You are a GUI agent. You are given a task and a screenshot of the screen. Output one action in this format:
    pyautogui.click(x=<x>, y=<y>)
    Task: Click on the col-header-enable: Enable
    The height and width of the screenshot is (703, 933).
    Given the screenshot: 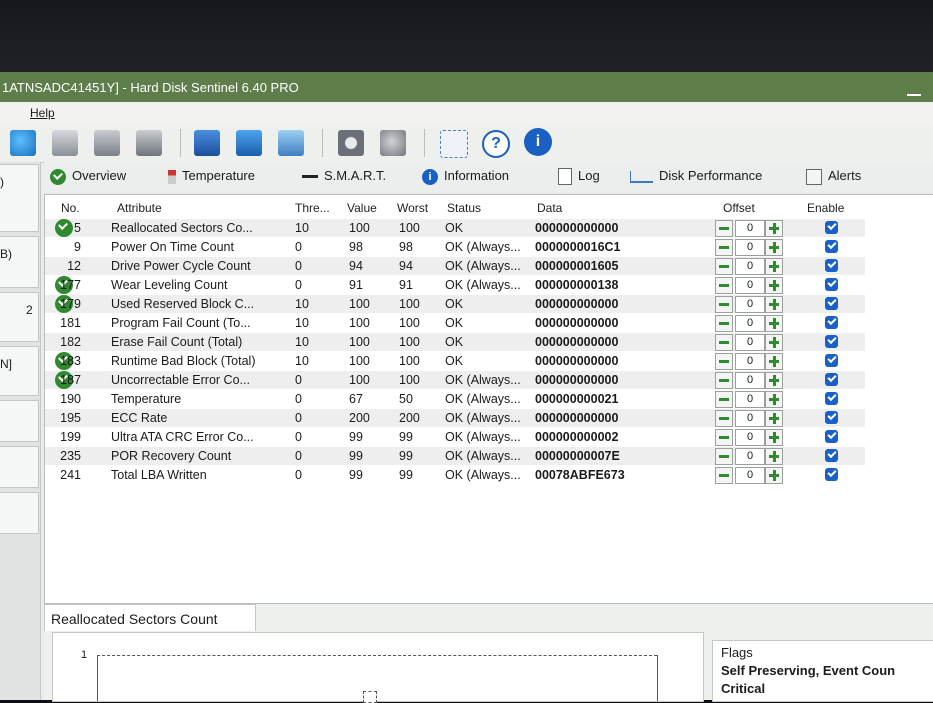 What is the action you would take?
    pyautogui.click(x=825, y=208)
    